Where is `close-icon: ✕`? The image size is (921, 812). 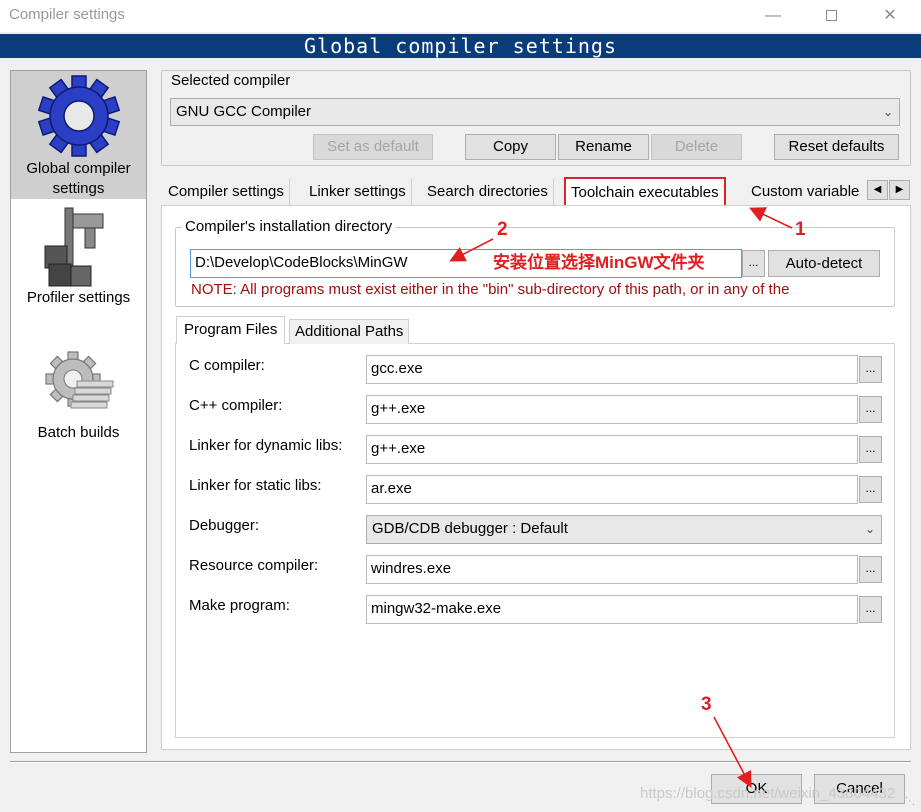 close-icon: ✕ is located at coordinates (890, 15).